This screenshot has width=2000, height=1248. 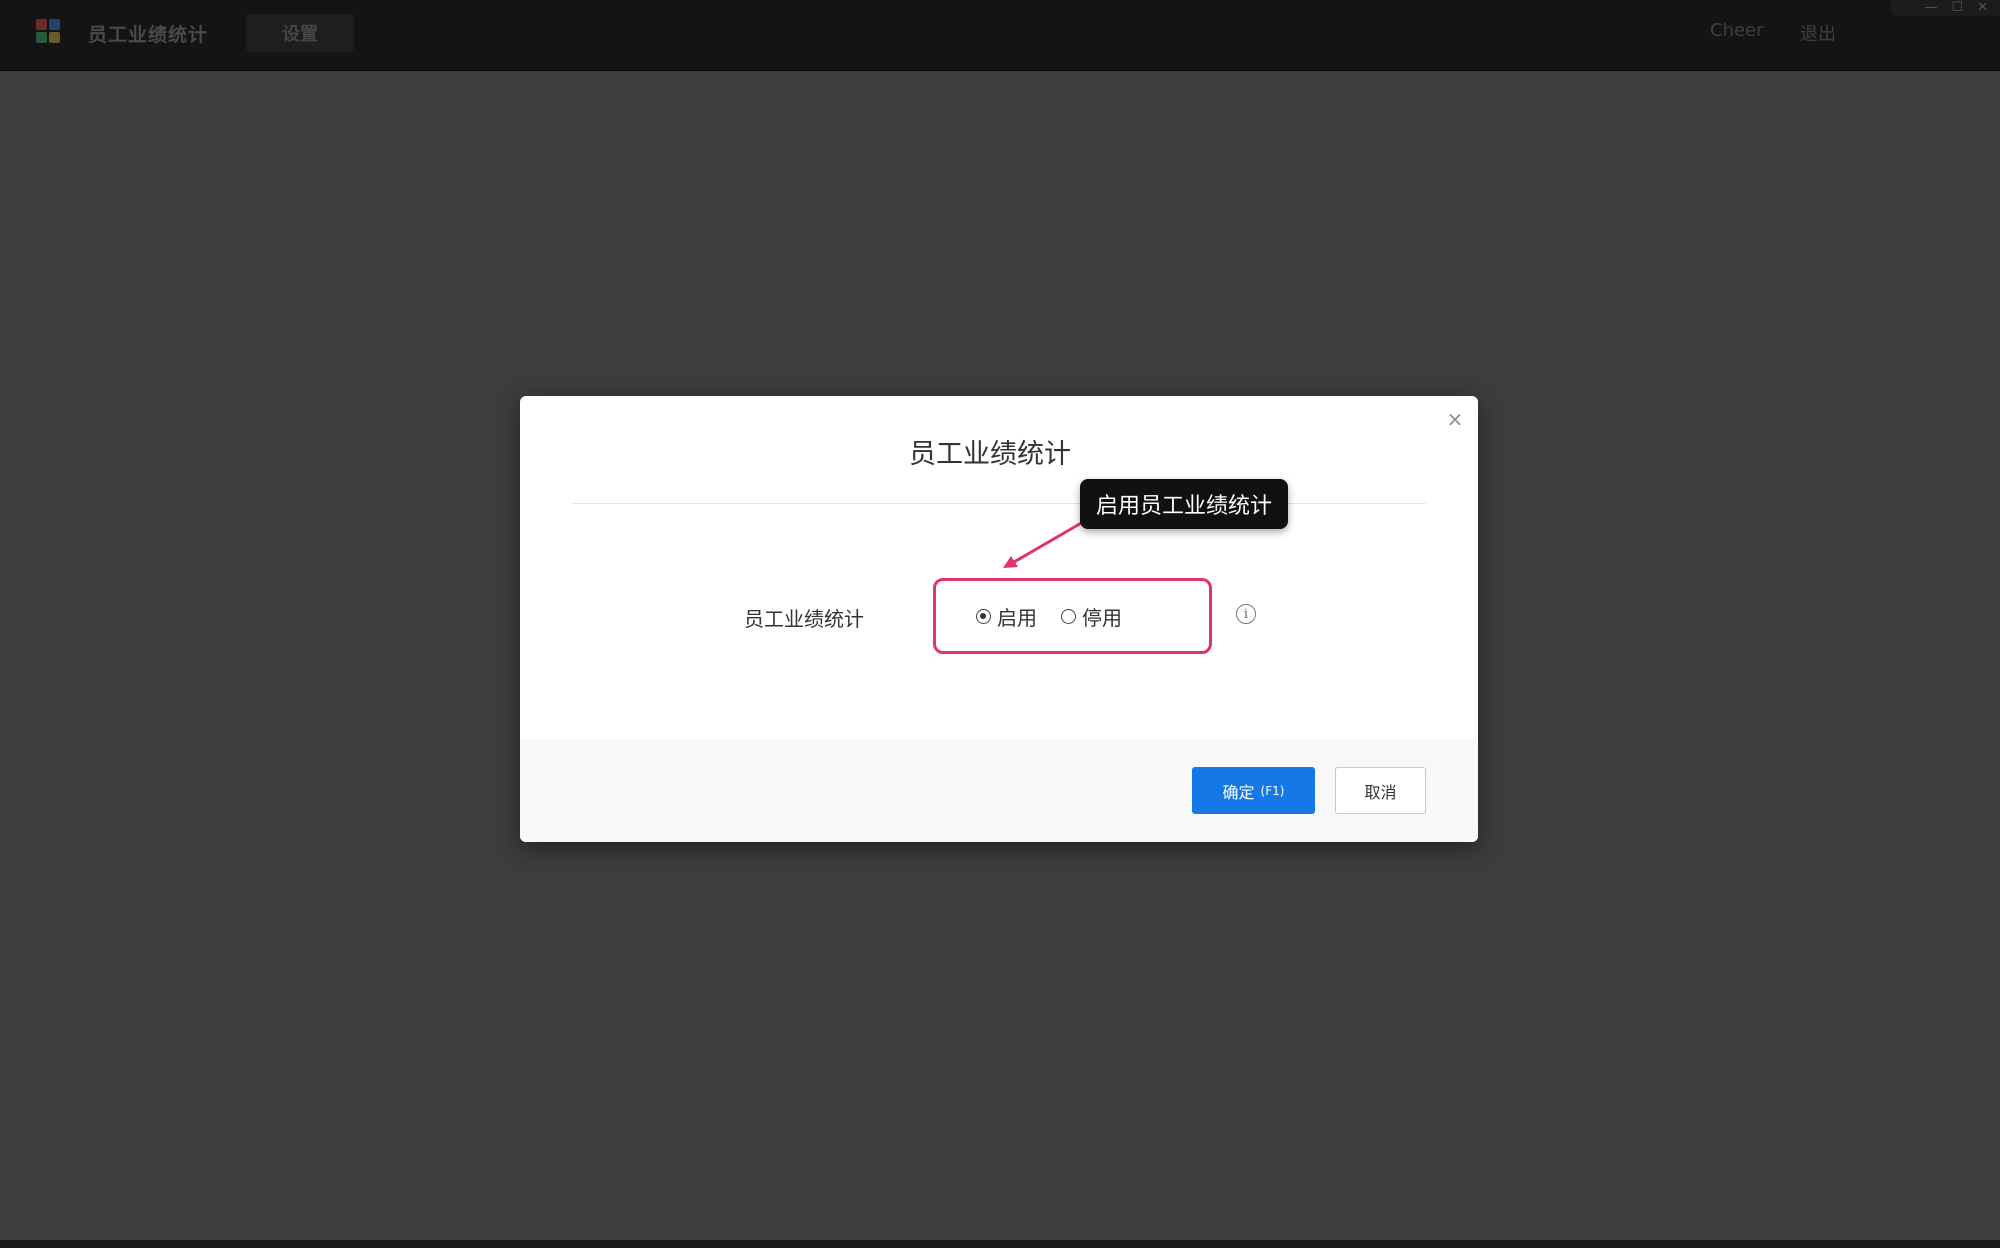 I want to click on field-label: 员工业绩统计, so click(x=804, y=619).